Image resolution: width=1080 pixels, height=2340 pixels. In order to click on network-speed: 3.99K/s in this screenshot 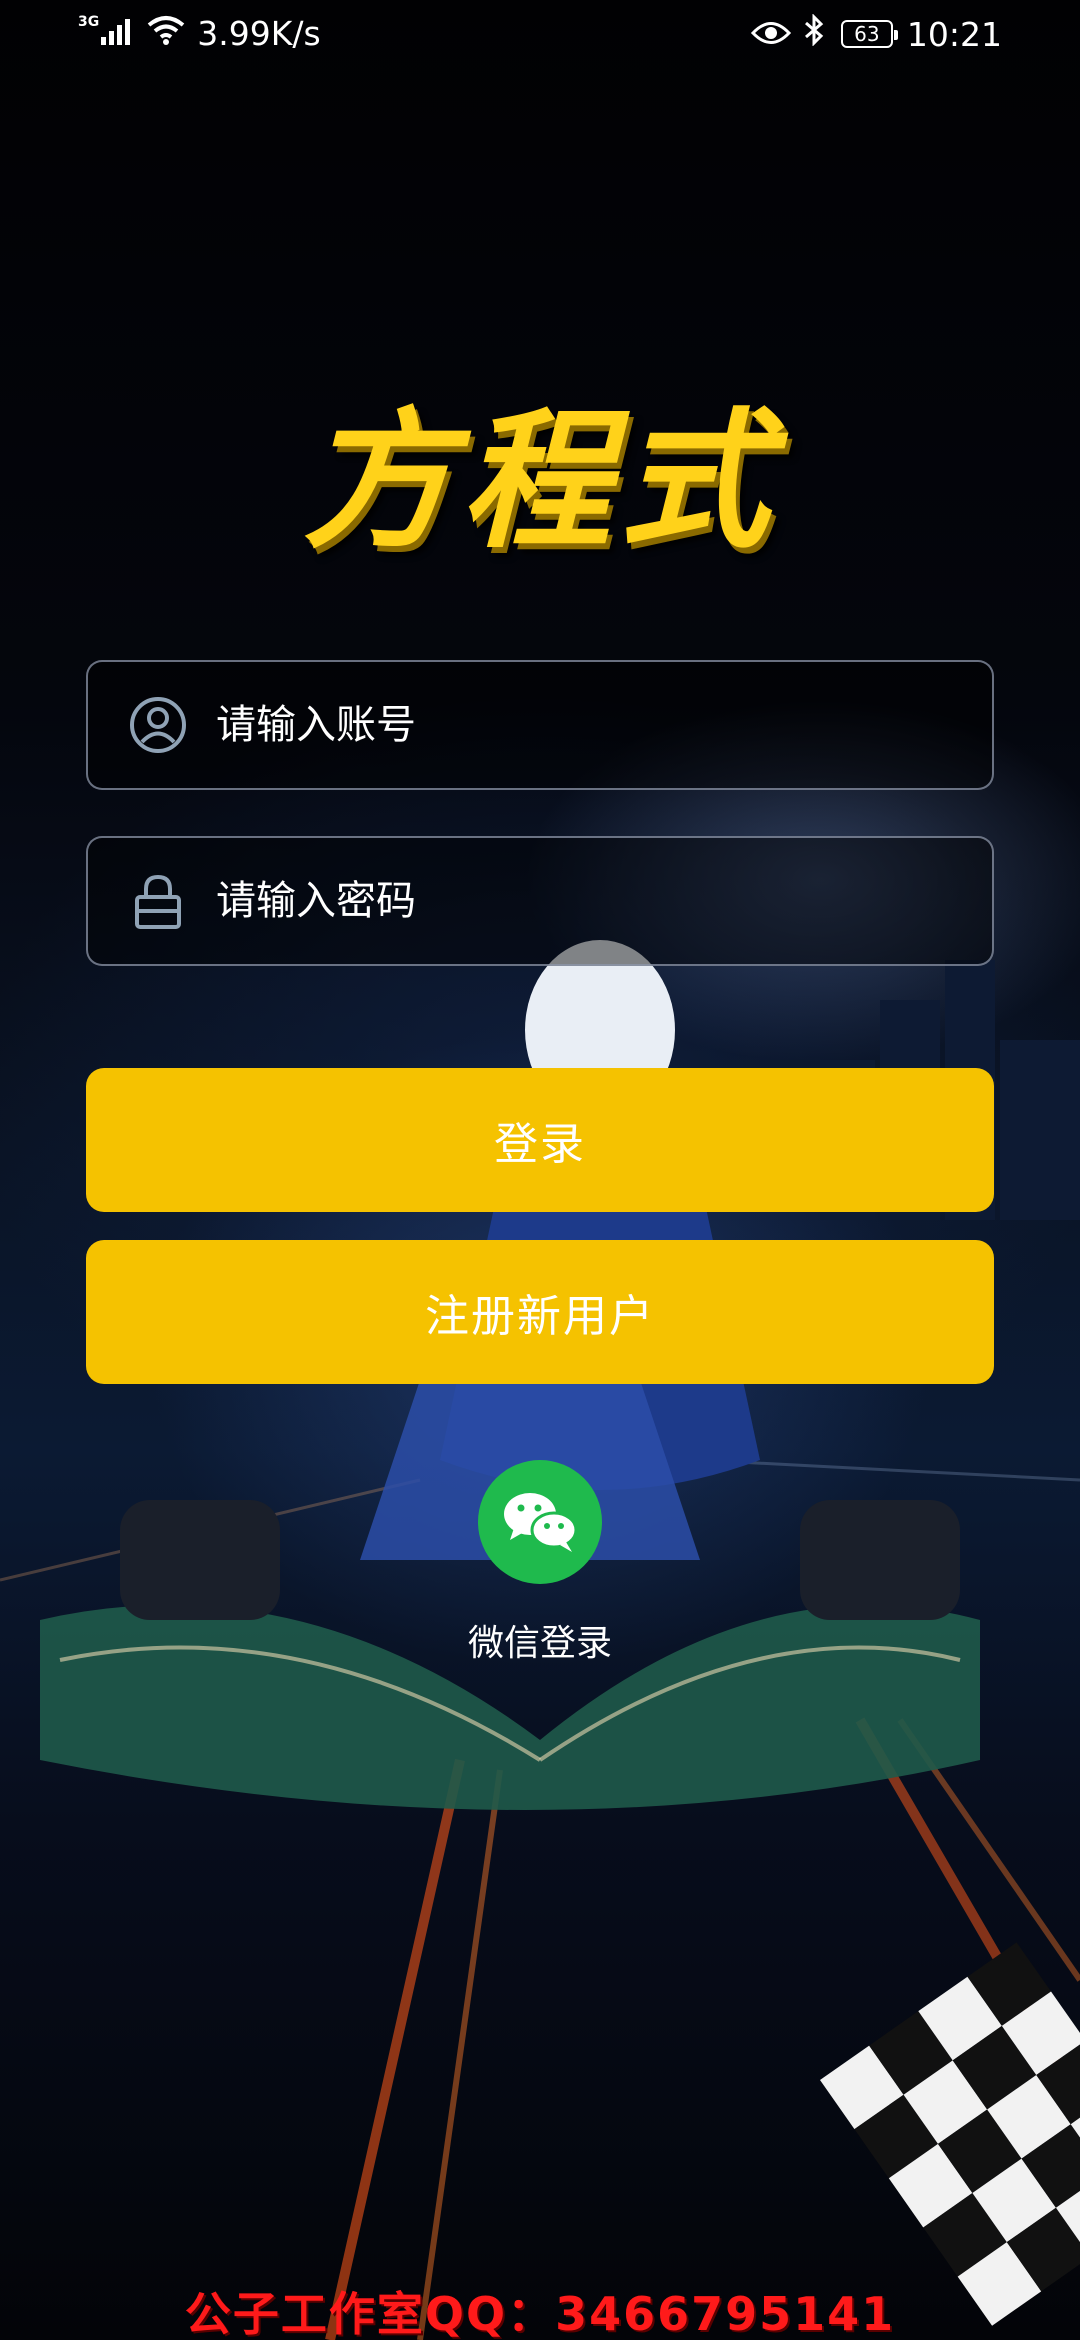, I will do `click(259, 33)`.